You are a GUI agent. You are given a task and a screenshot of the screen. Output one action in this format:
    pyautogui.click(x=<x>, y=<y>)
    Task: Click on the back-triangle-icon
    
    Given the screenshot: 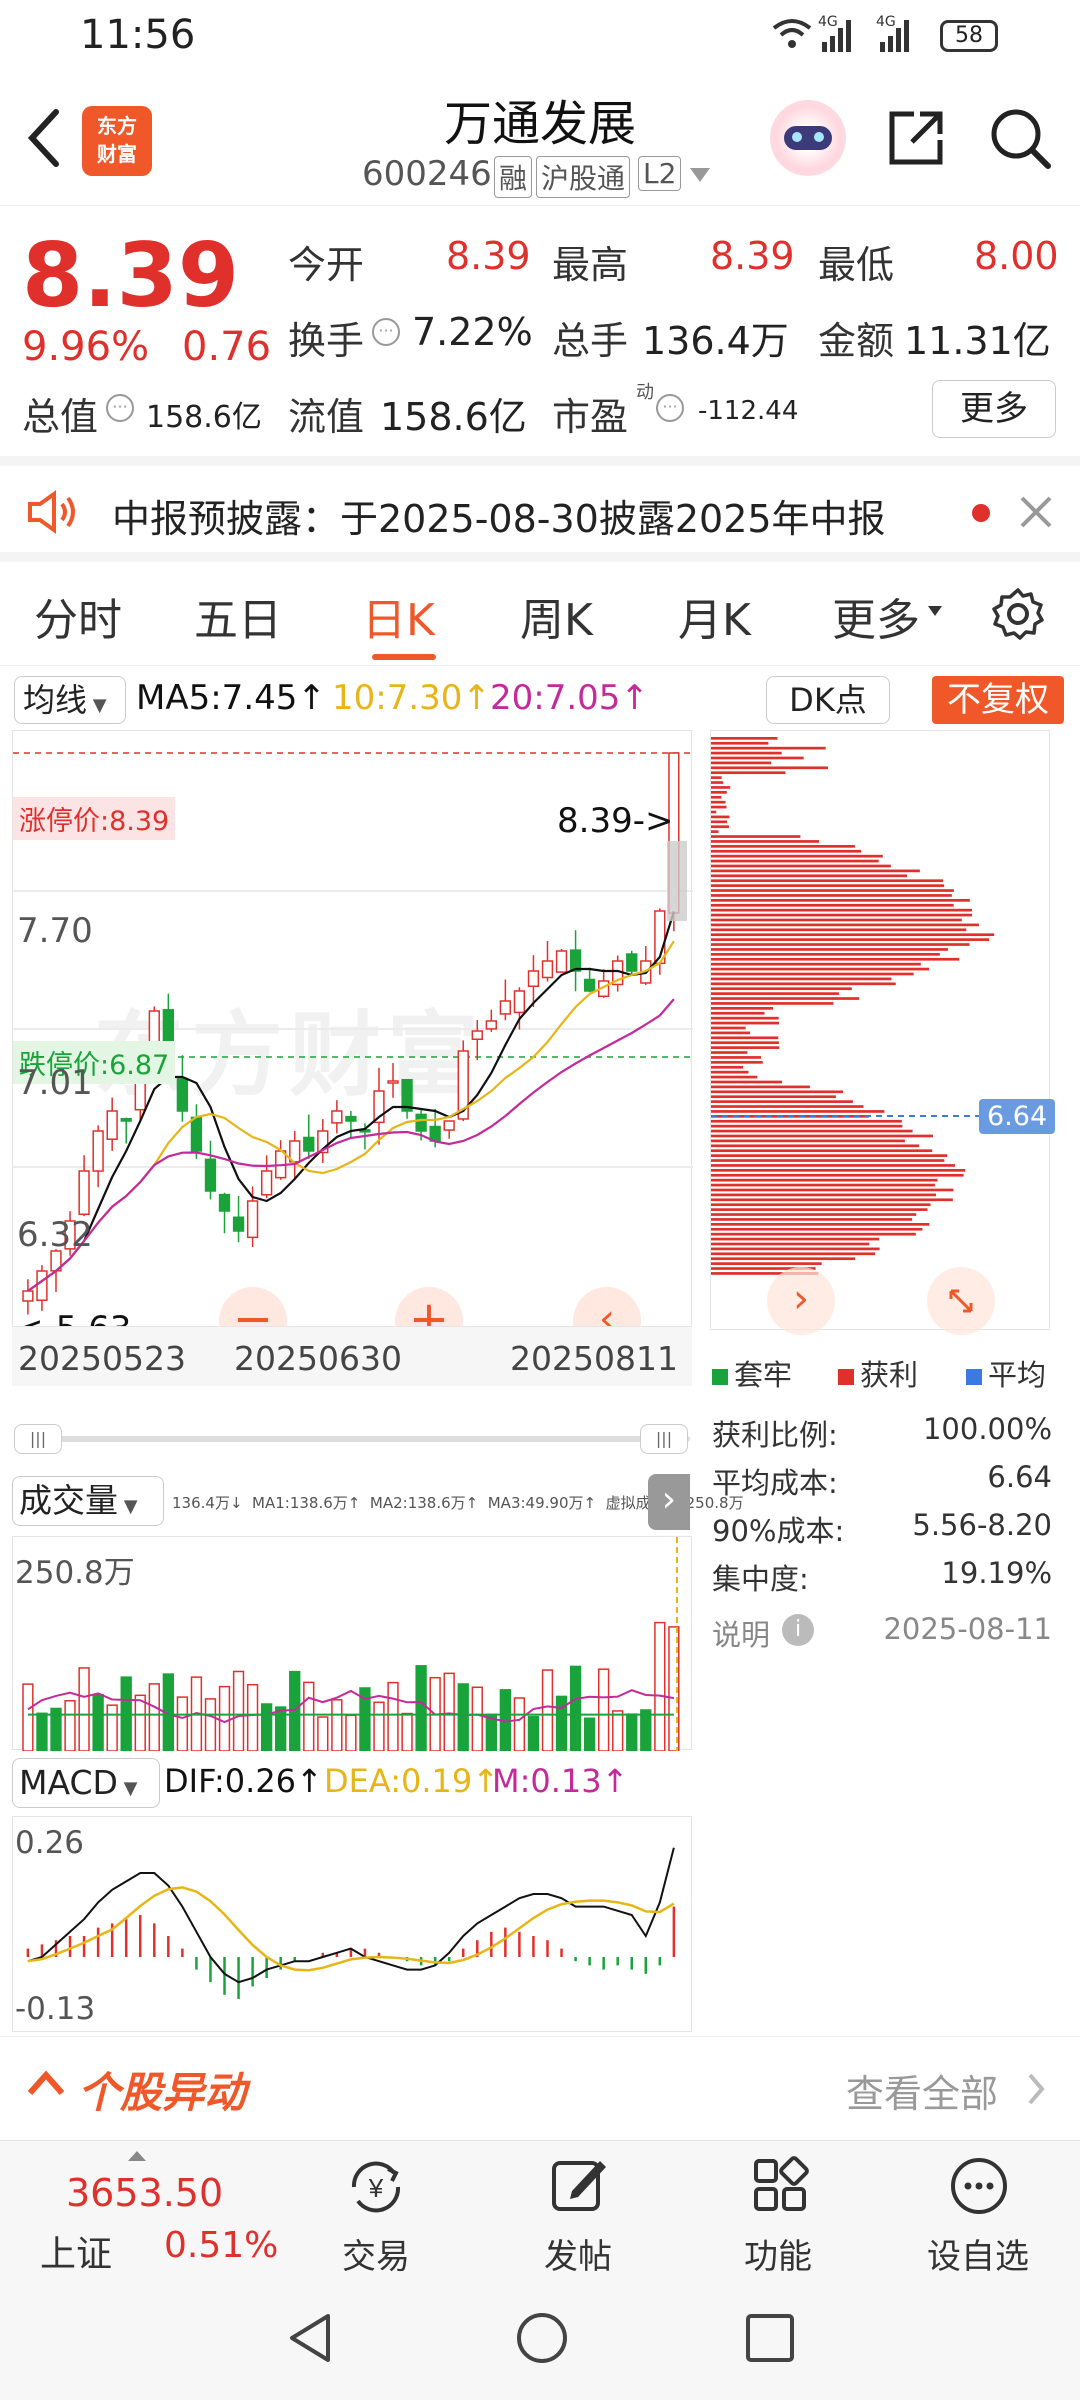 What is the action you would take?
    pyautogui.click(x=310, y=2340)
    